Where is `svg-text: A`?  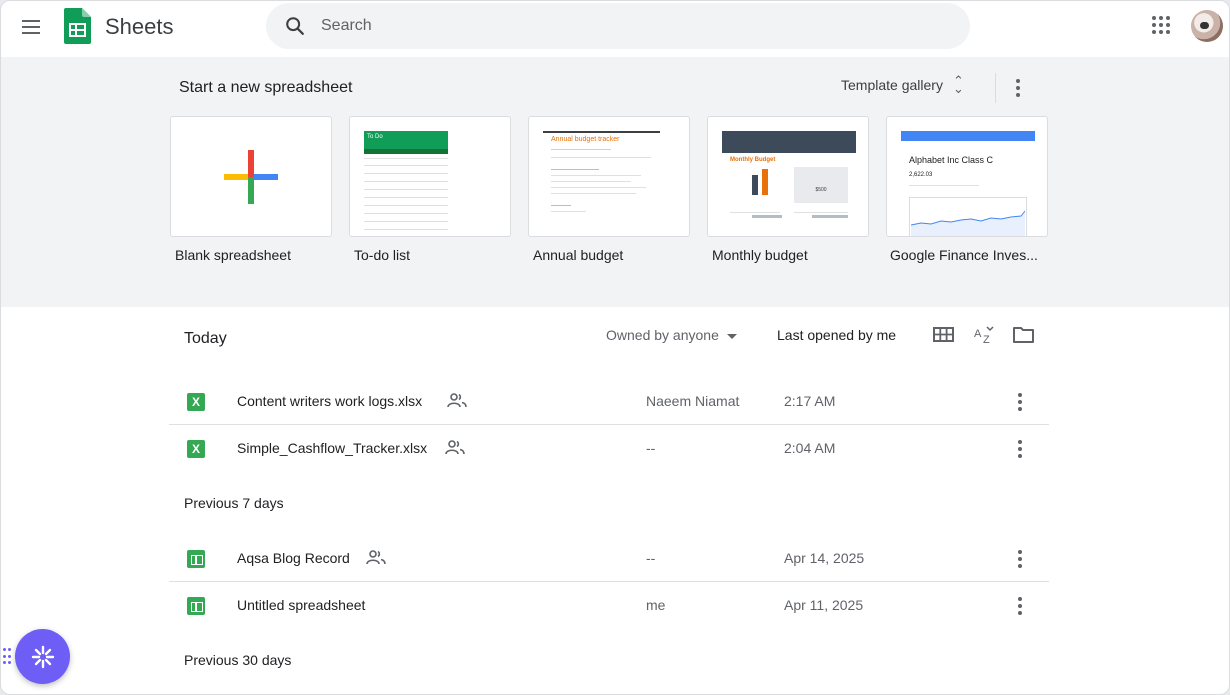 svg-text: A is located at coordinates (978, 334).